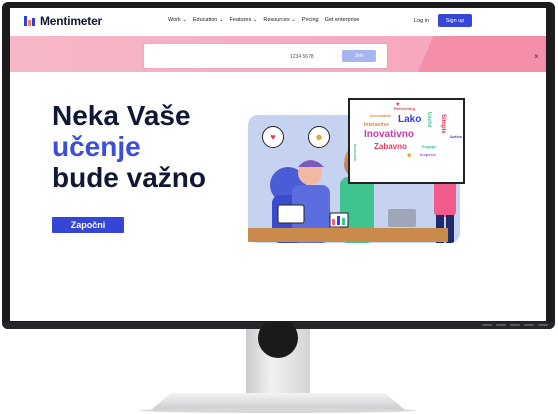 The height and width of the screenshot is (414, 558). Describe the element at coordinates (121, 115) in the screenshot. I see `headline-line-1: Neka Vaše` at that location.